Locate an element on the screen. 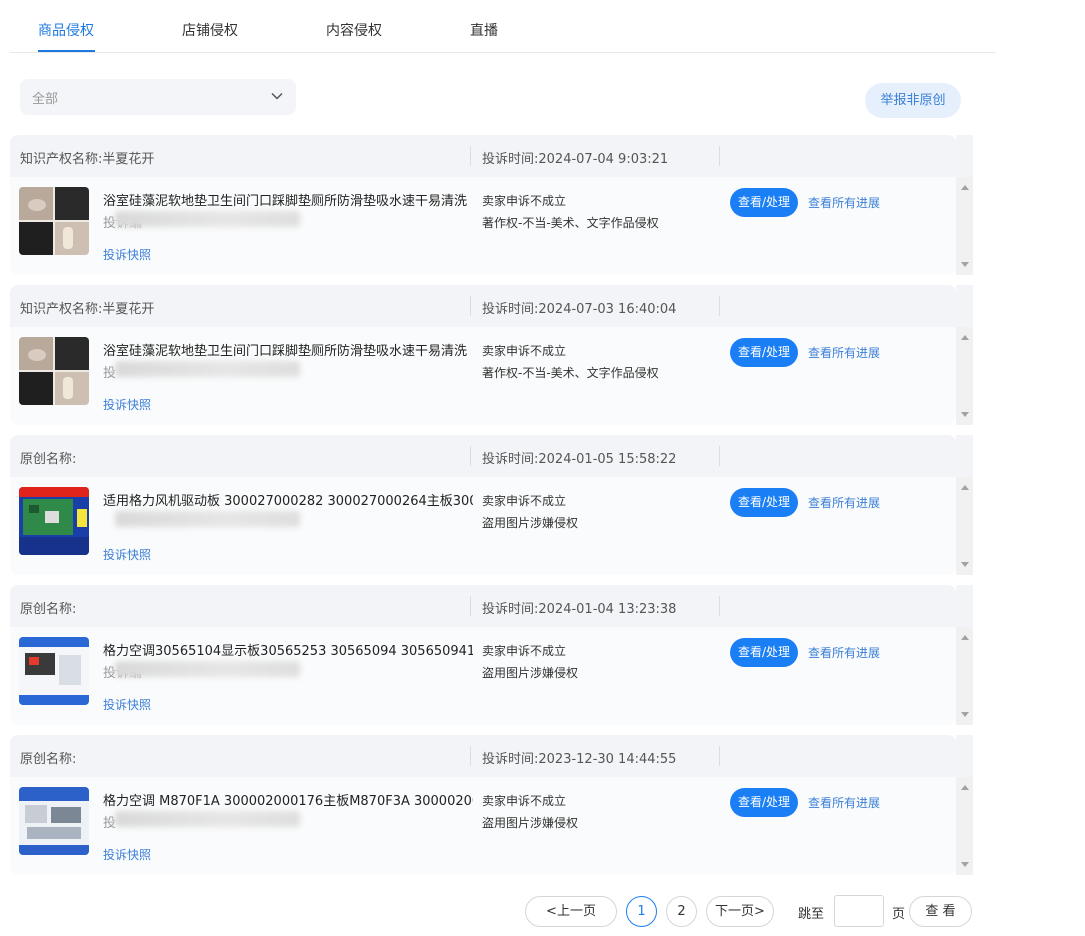 The image size is (1085, 936). prev-page-button: <上一页 is located at coordinates (571, 911).